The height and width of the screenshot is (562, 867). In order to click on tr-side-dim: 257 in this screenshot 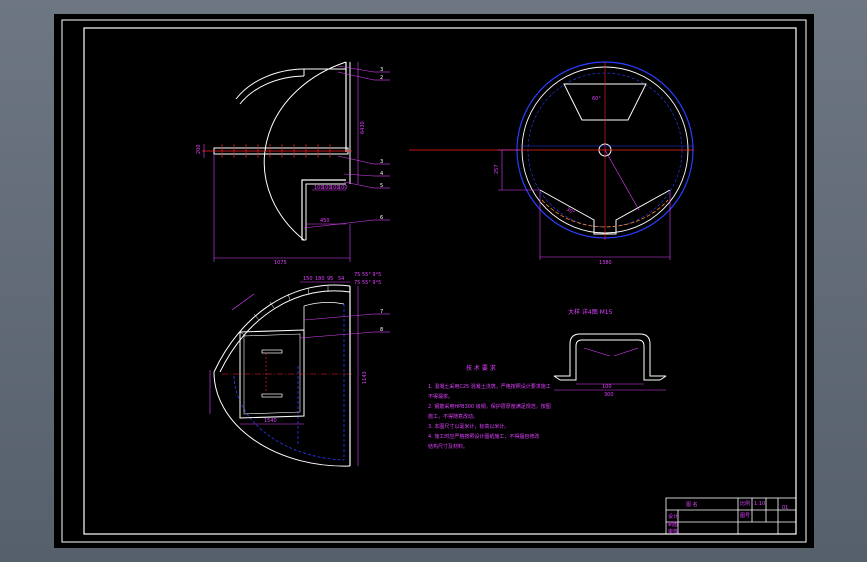, I will do `click(497, 169)`.